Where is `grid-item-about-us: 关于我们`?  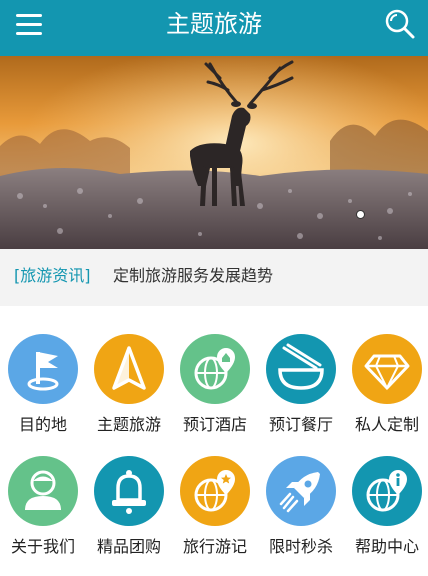 grid-item-about-us: 关于我们 is located at coordinates (43, 516).